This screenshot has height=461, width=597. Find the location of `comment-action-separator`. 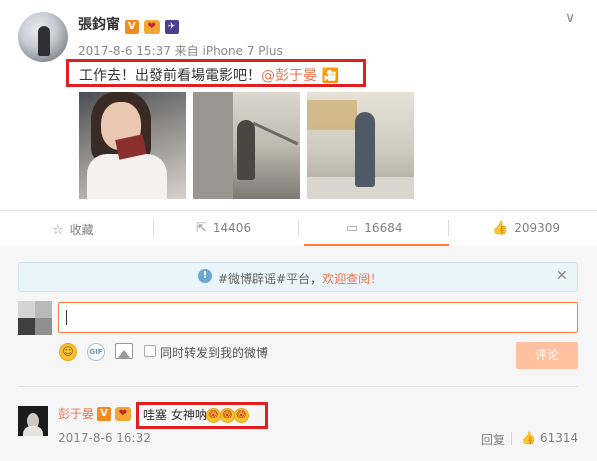

comment-action-separator is located at coordinates (511, 438).